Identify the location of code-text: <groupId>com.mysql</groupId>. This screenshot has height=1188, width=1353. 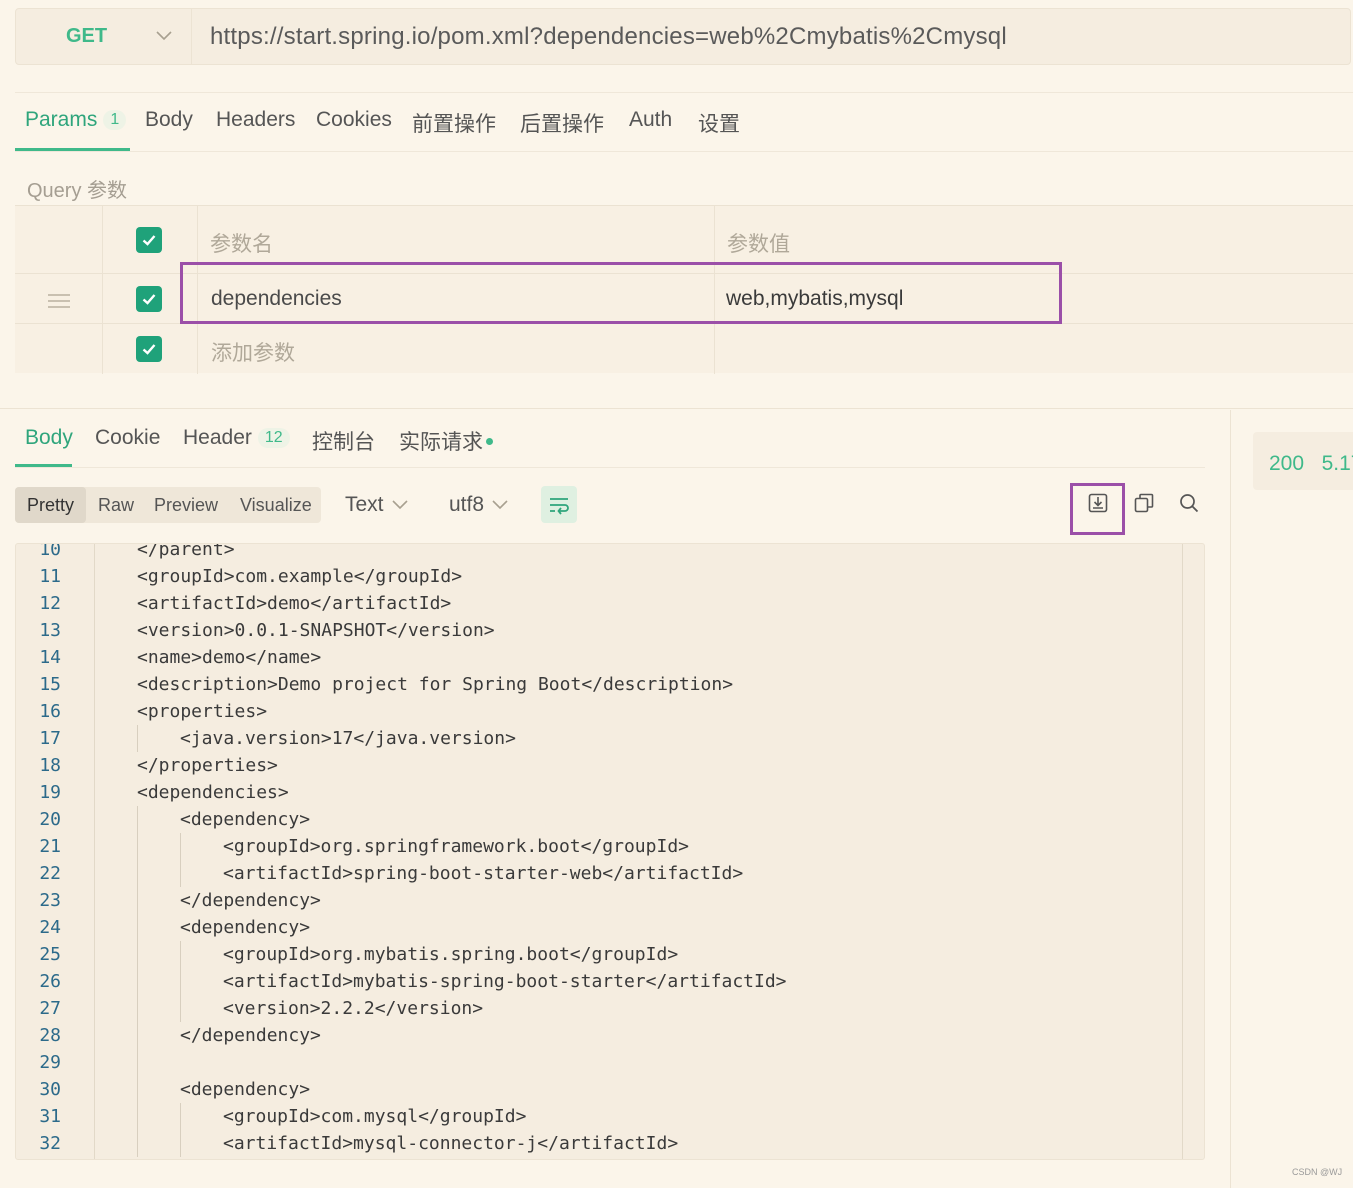
(375, 1116).